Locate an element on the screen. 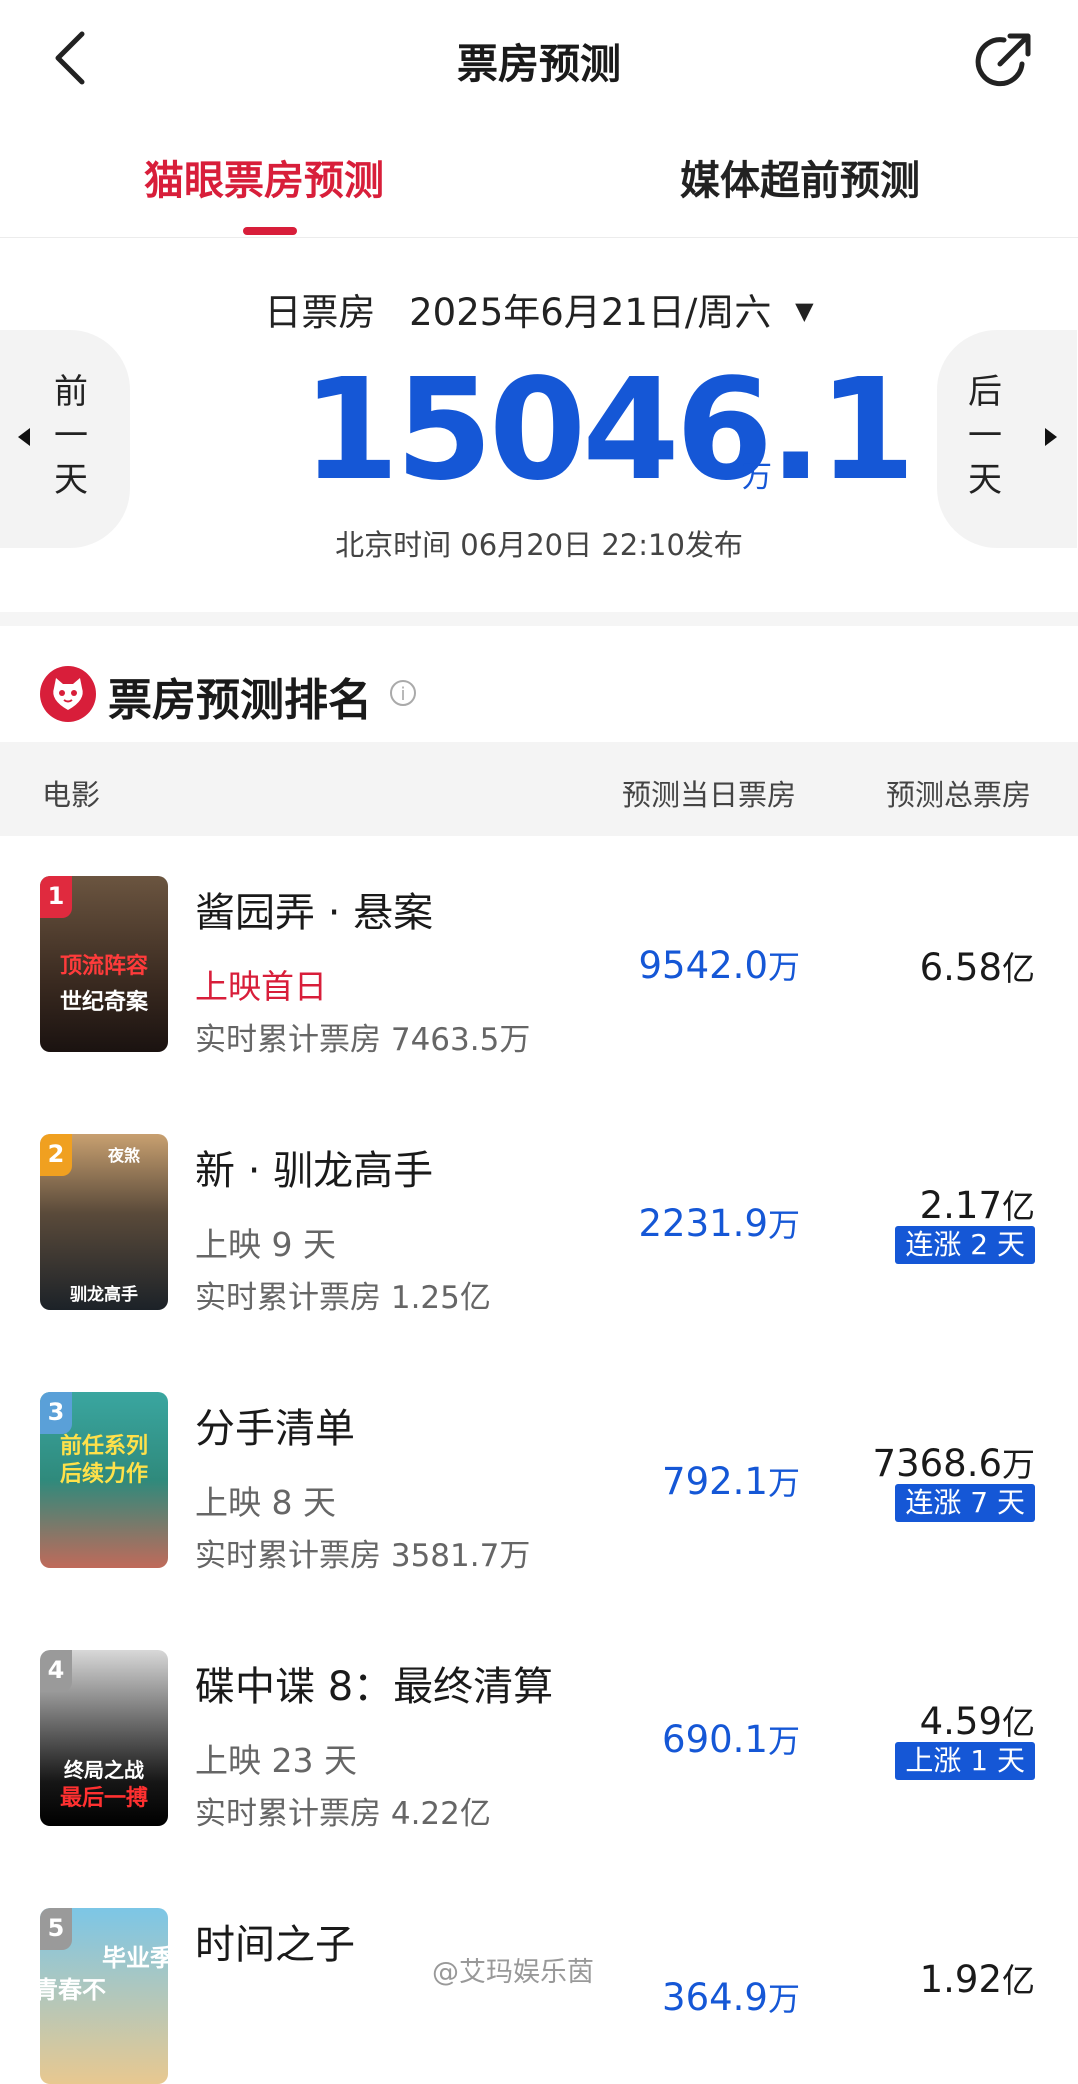  rank-badge: 1 is located at coordinates (56, 897).